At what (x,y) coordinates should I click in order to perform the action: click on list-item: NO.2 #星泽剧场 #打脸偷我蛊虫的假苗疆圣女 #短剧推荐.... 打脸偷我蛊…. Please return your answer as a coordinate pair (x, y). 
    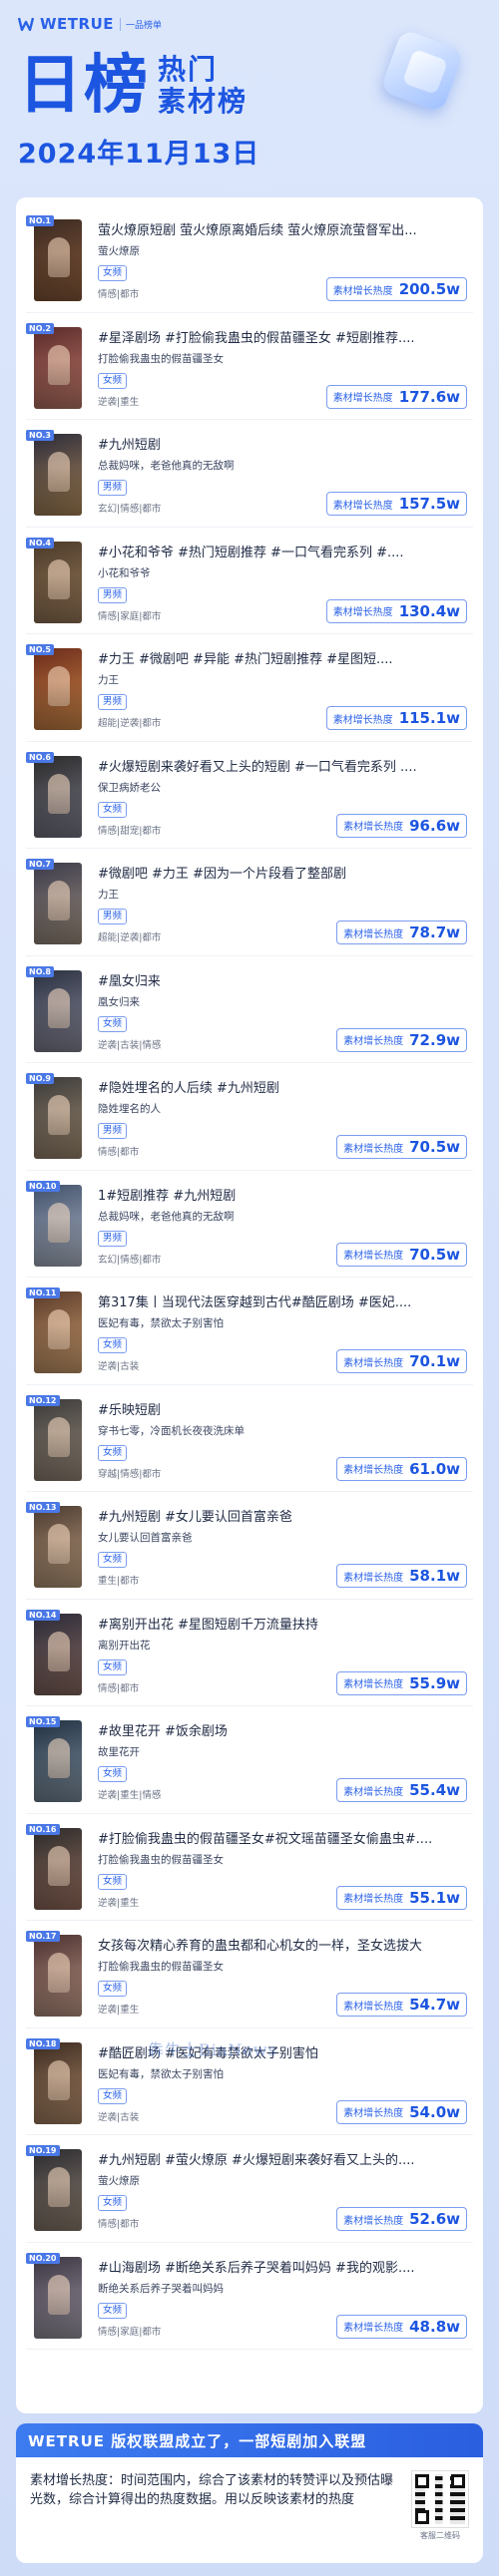
    Looking at the image, I should click on (249, 366).